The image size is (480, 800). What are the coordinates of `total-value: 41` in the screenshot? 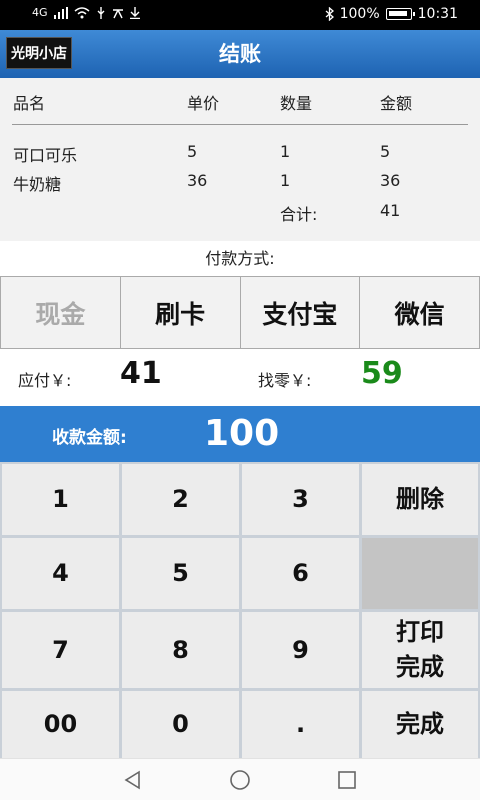 It's located at (390, 210).